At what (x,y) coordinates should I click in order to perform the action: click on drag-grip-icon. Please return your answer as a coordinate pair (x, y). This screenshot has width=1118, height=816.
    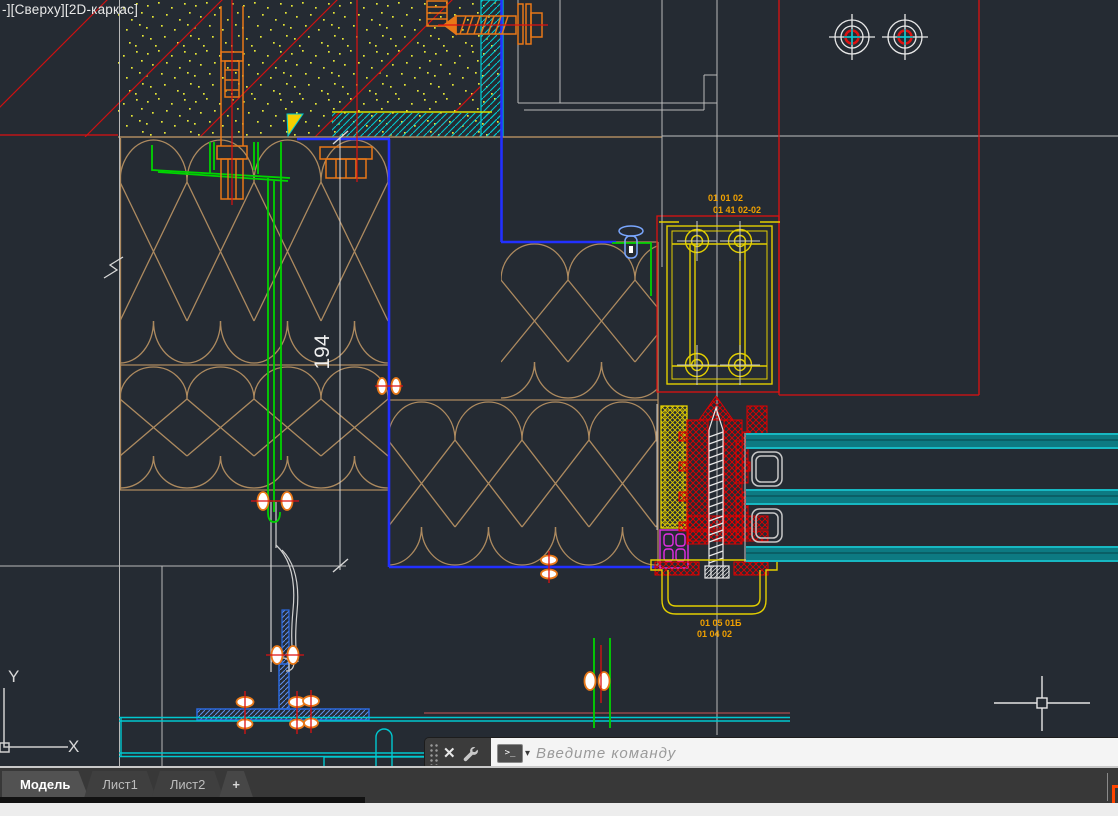
    Looking at the image, I should click on (433, 753).